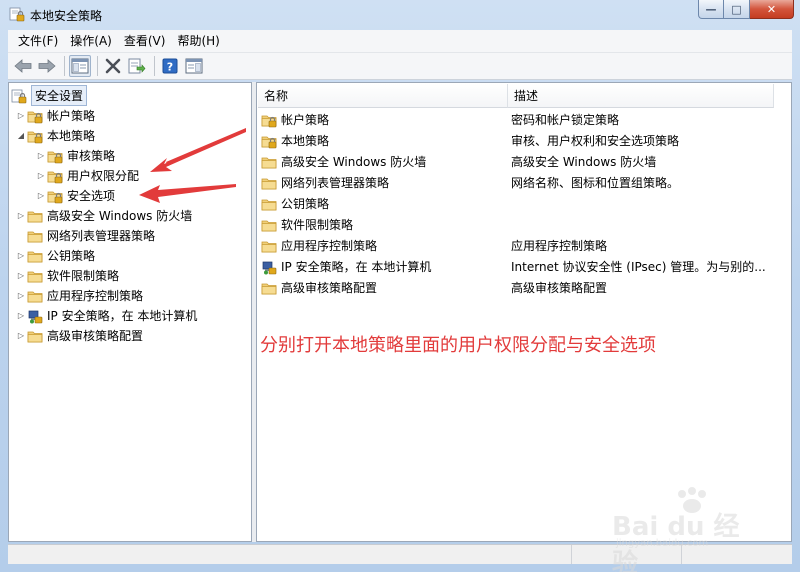 The image size is (800, 572). Describe the element at coordinates (145, 41) in the screenshot. I see `menu-view: 查看(V)` at that location.